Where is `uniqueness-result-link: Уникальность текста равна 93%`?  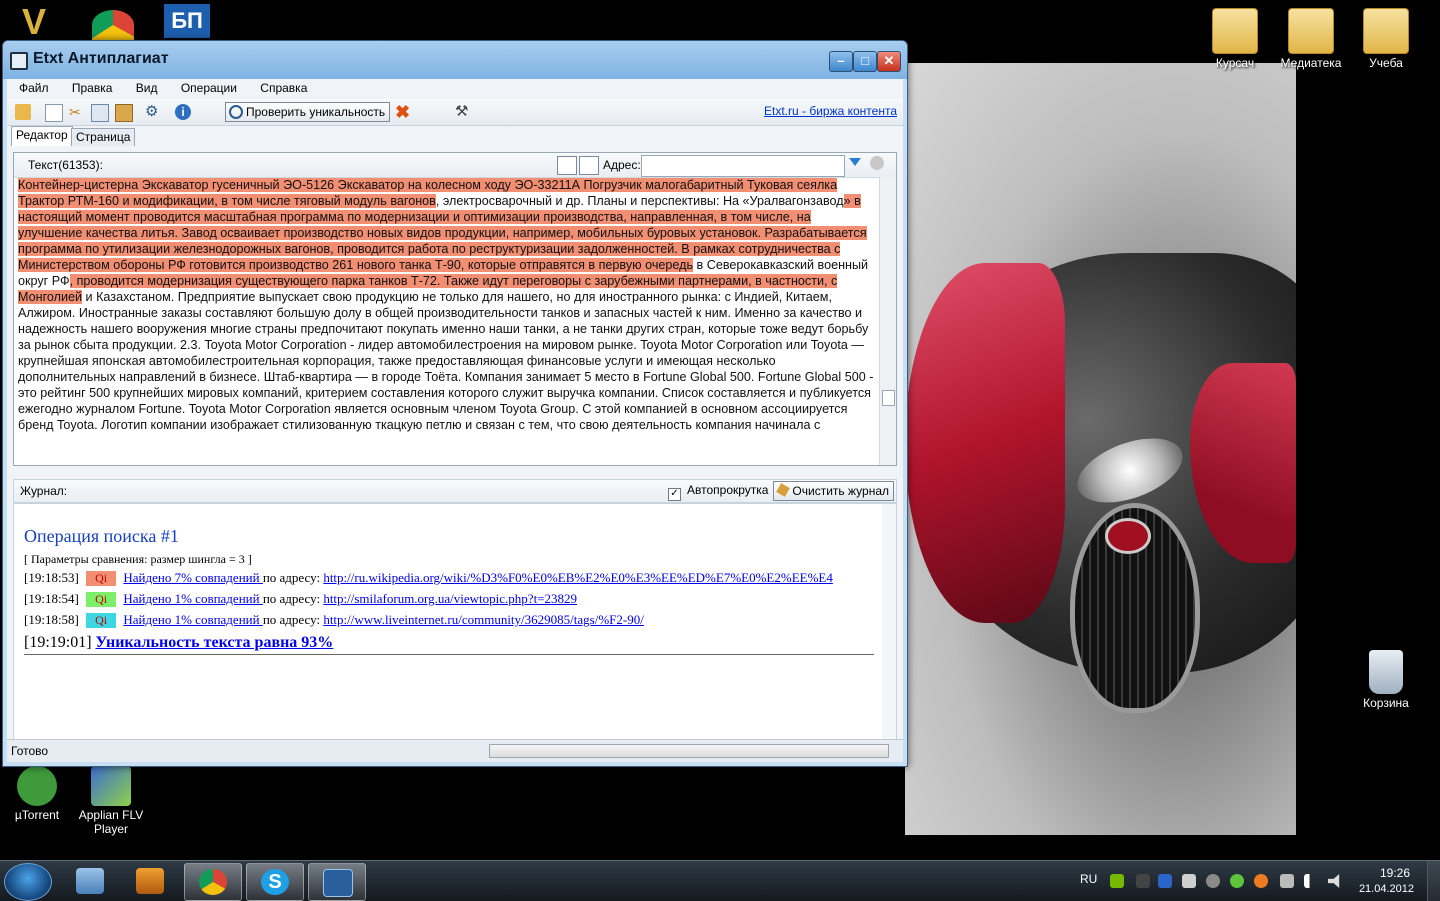
uniqueness-result-link: Уникальность текста равна 93% is located at coordinates (215, 642).